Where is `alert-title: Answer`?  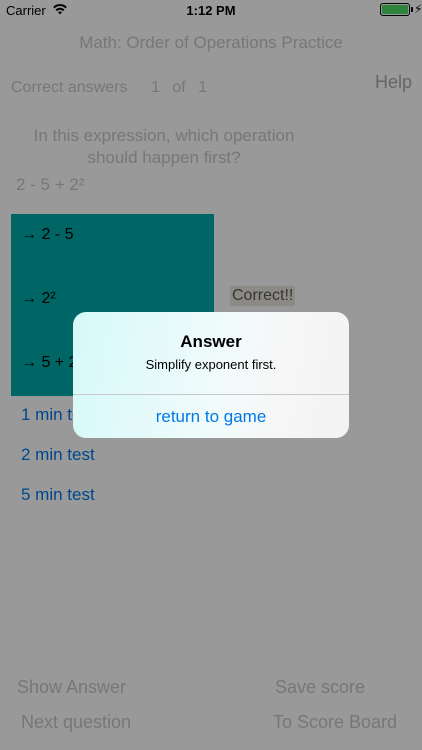
alert-title: Answer is located at coordinates (211, 341).